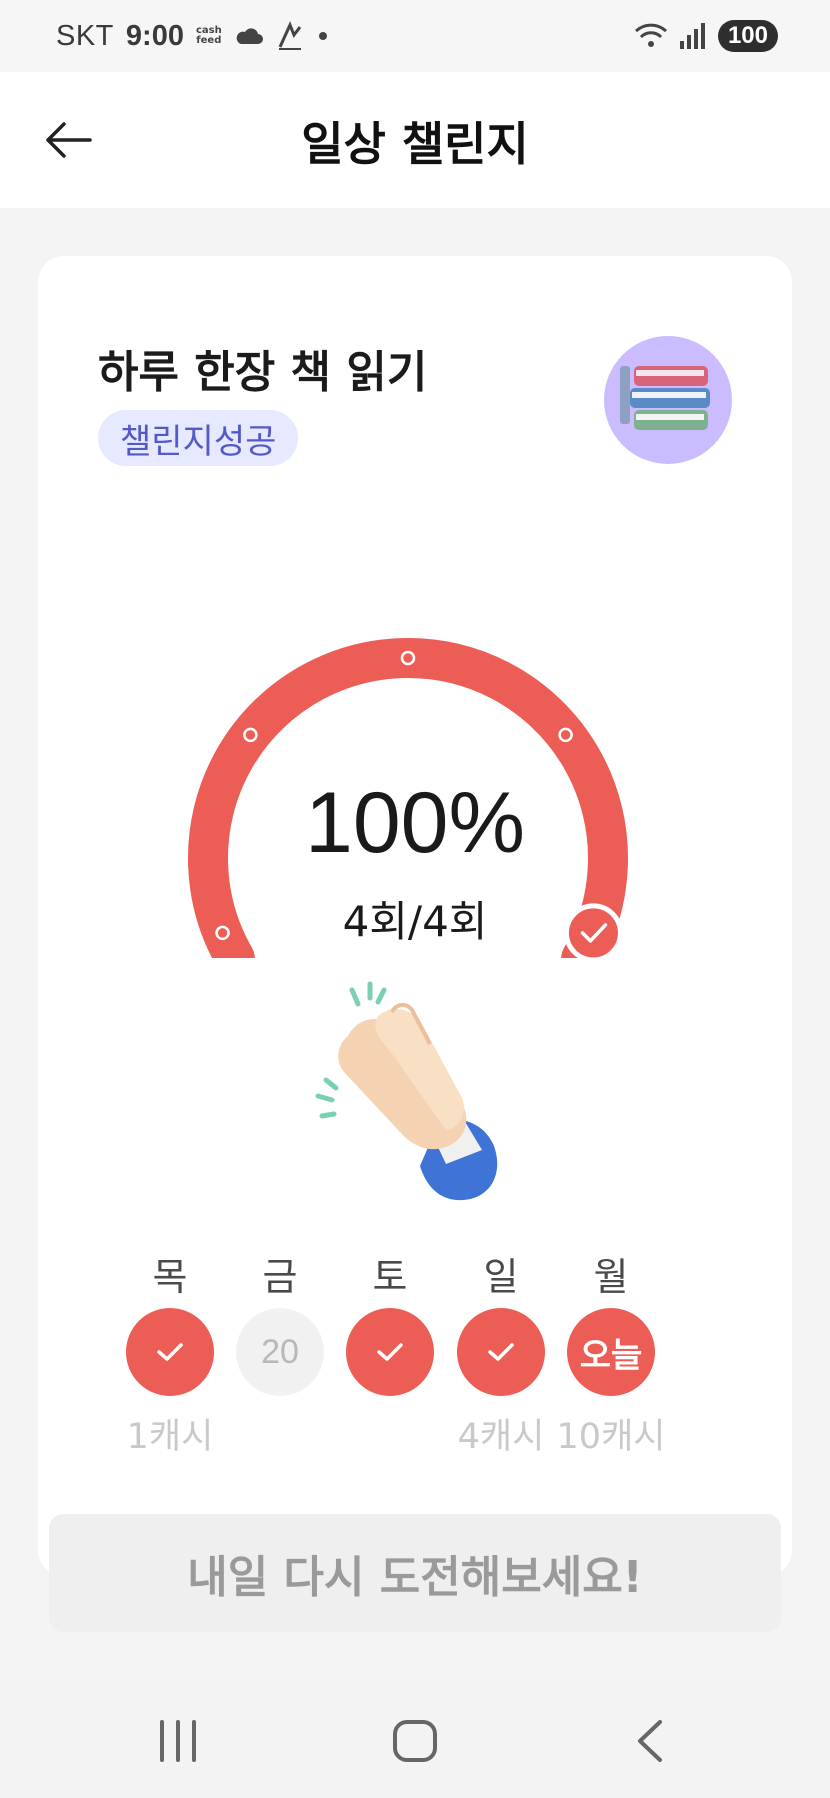 Image resolution: width=830 pixels, height=1798 pixels. I want to click on day-status-today: 오늘, so click(611, 1352).